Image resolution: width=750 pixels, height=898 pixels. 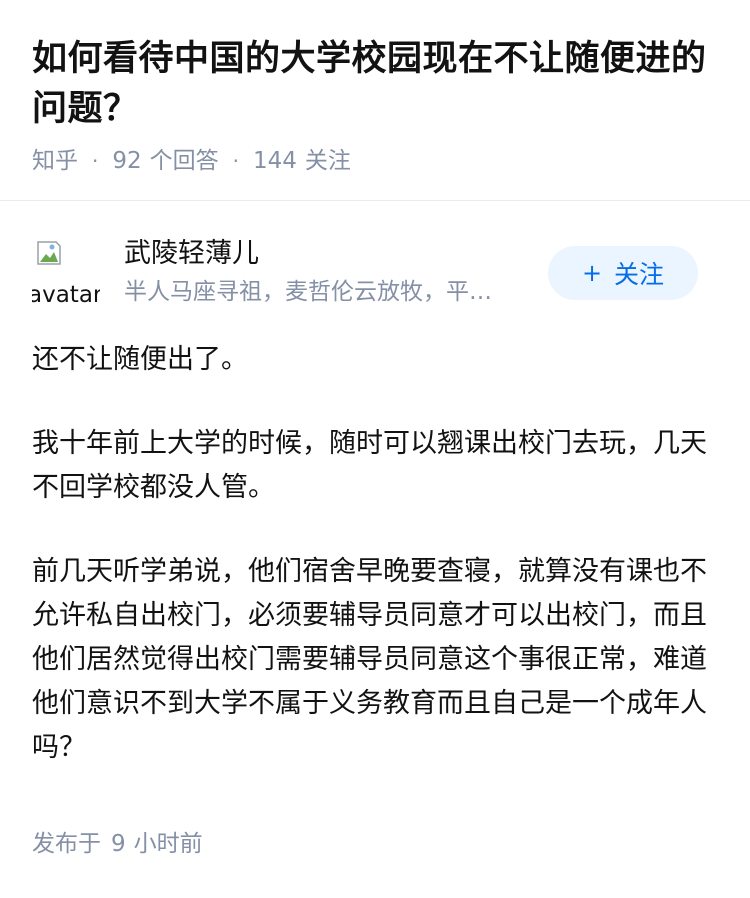 I want to click on author-row: avatar 武陵轻薄儿 半人马座寻祖，麦哲伦云放牧，平… + 关注, so click(x=365, y=274).